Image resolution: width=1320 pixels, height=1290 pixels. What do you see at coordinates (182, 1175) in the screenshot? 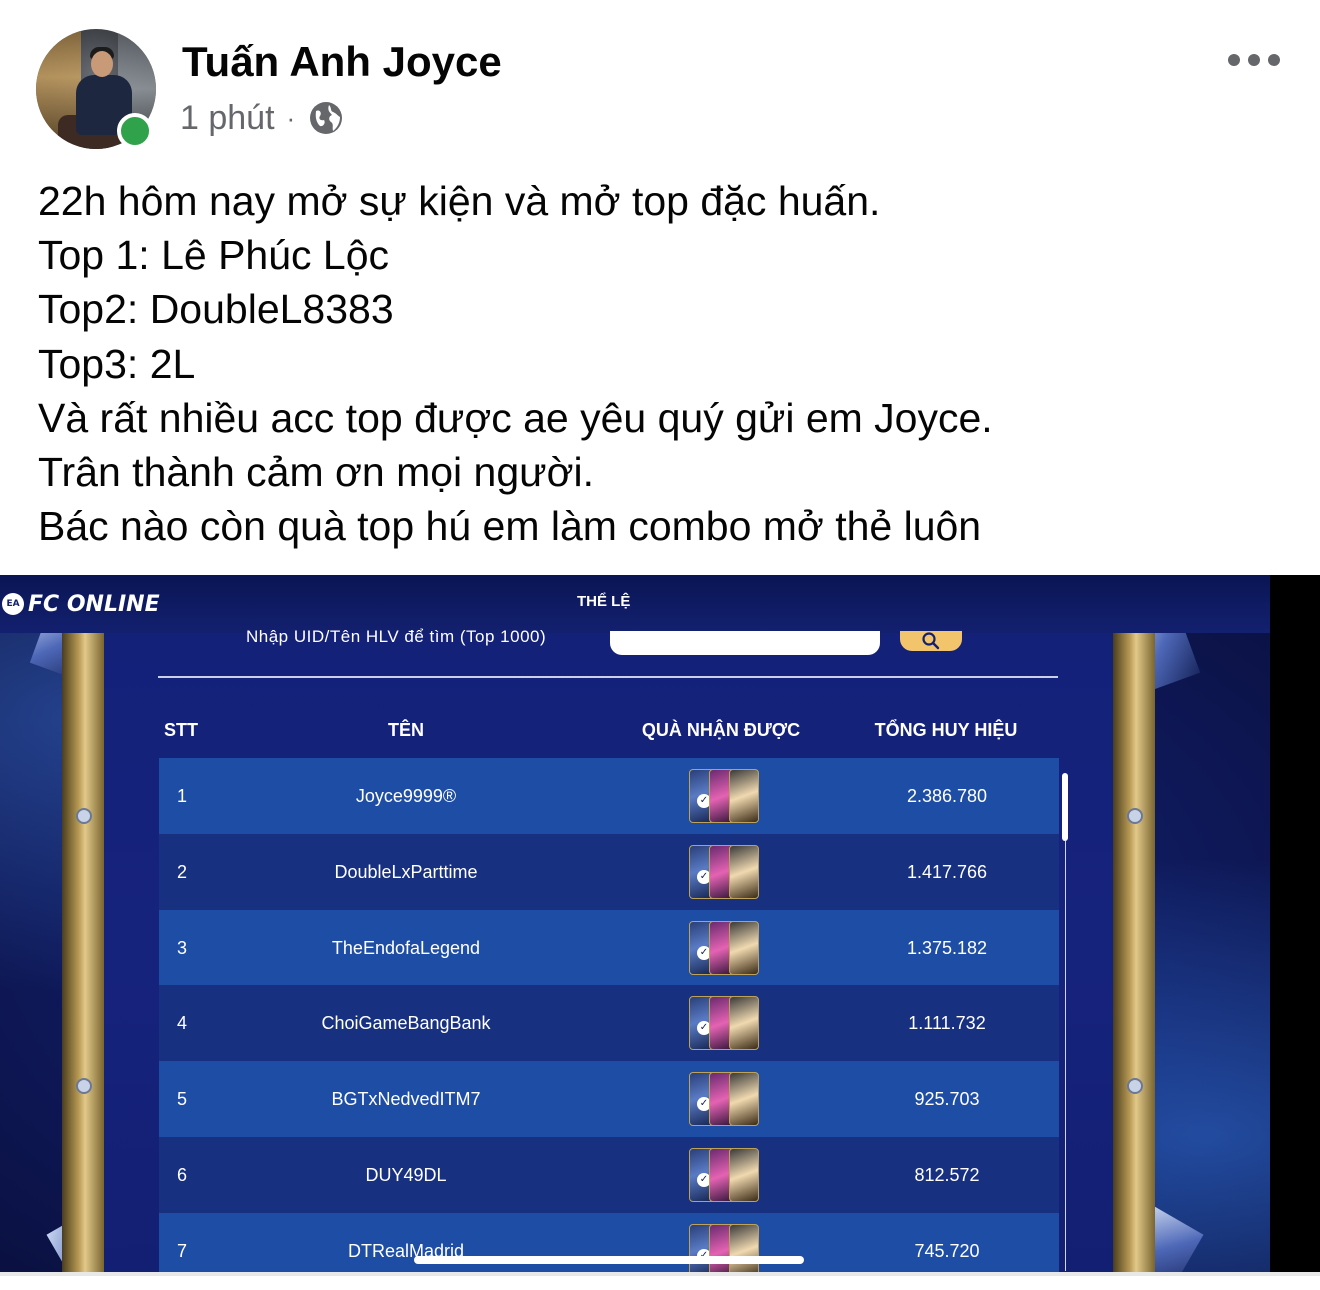
I see `rank-cell: 6` at bounding box center [182, 1175].